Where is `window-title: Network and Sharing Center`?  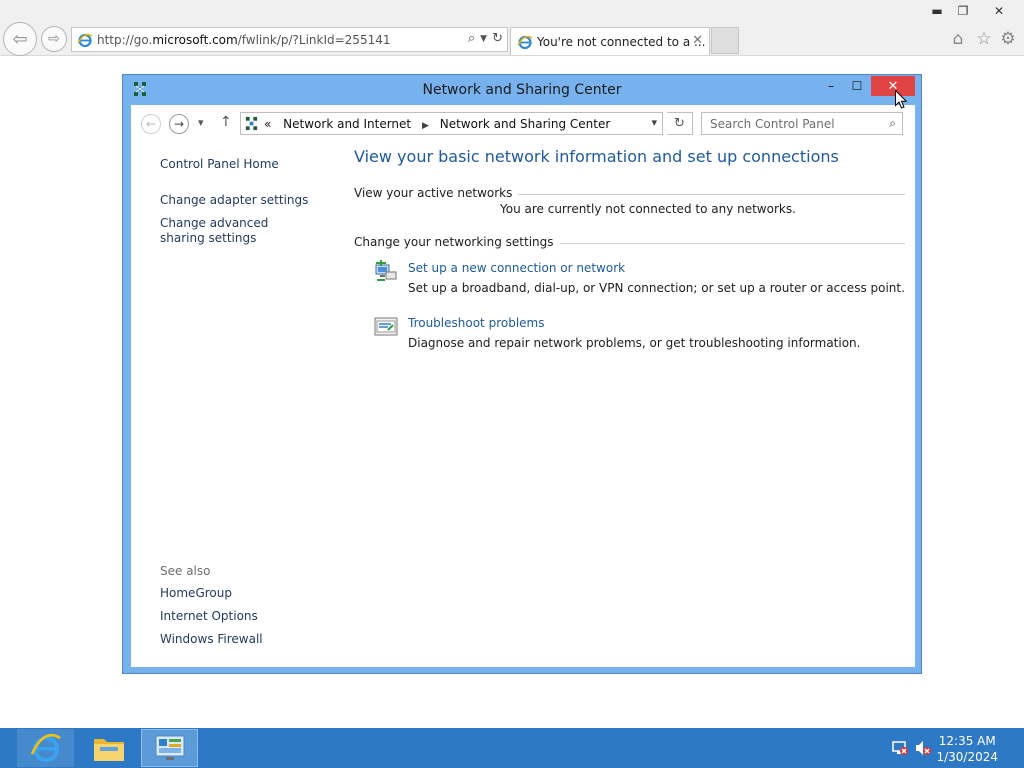
window-title: Network and Sharing Center is located at coordinates (522, 90).